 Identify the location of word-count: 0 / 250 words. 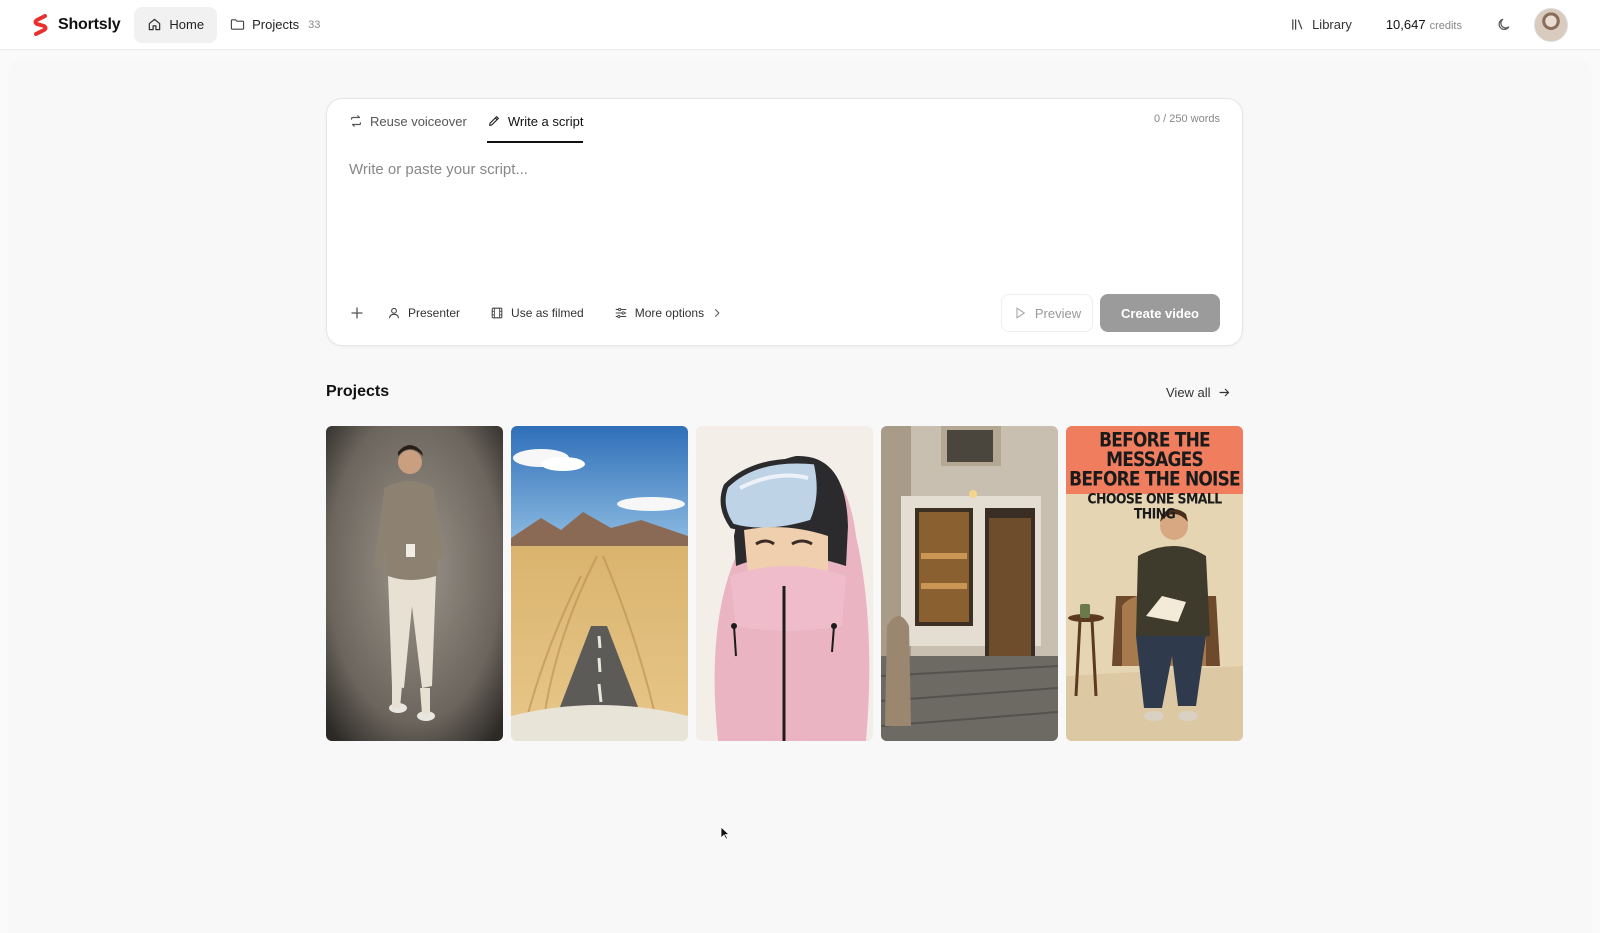
(1186, 119).